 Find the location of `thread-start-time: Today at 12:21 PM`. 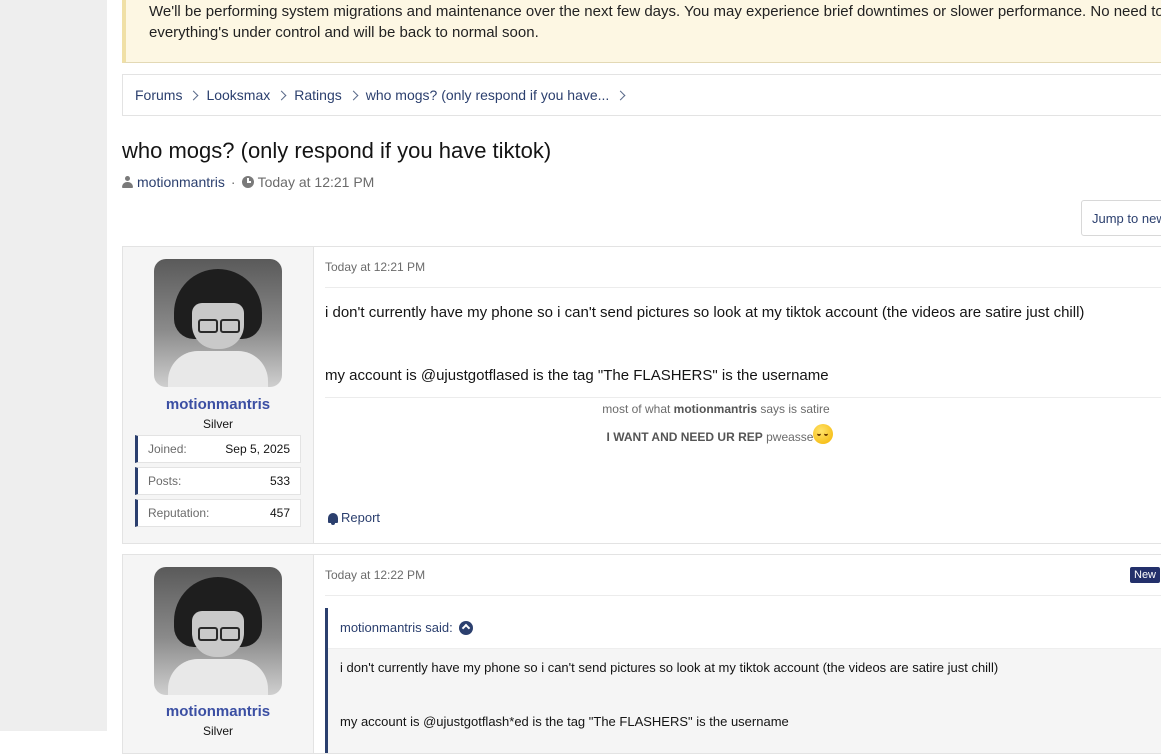

thread-start-time: Today at 12:21 PM is located at coordinates (316, 182).